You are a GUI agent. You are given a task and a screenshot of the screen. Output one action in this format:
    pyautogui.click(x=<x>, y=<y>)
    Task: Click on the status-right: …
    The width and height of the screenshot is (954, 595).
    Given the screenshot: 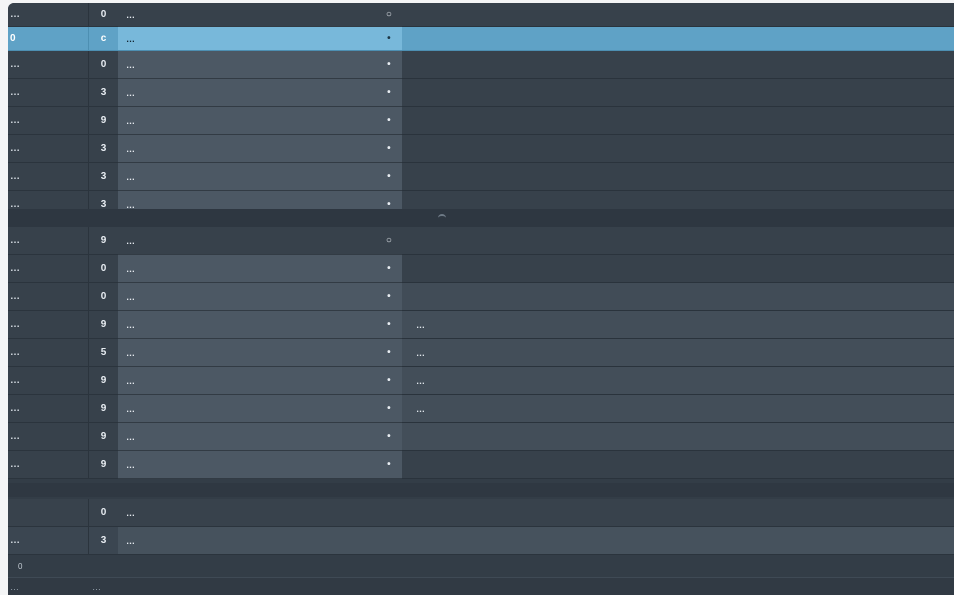 What is the action you would take?
    pyautogui.click(x=96, y=586)
    